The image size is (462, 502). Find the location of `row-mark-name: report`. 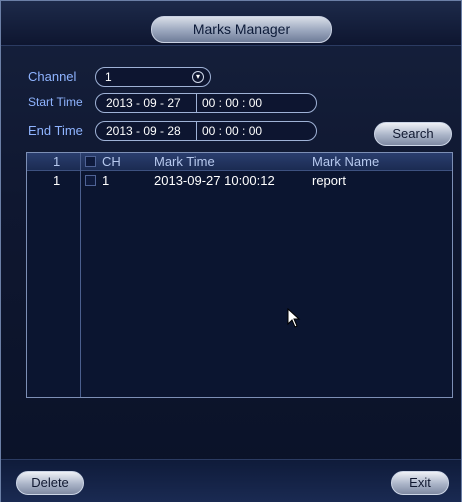

row-mark-name: report is located at coordinates (329, 180).